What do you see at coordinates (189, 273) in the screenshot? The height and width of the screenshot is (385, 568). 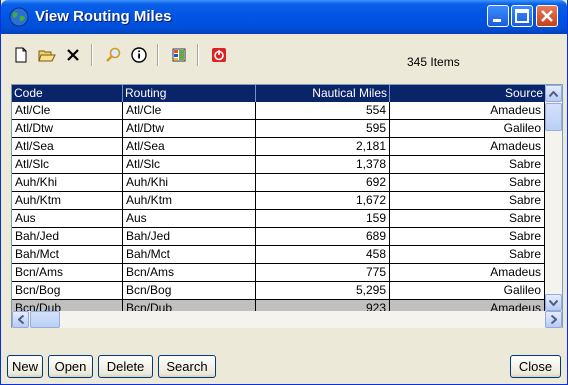 I see `cell-routing: Bcn/Ams` at bounding box center [189, 273].